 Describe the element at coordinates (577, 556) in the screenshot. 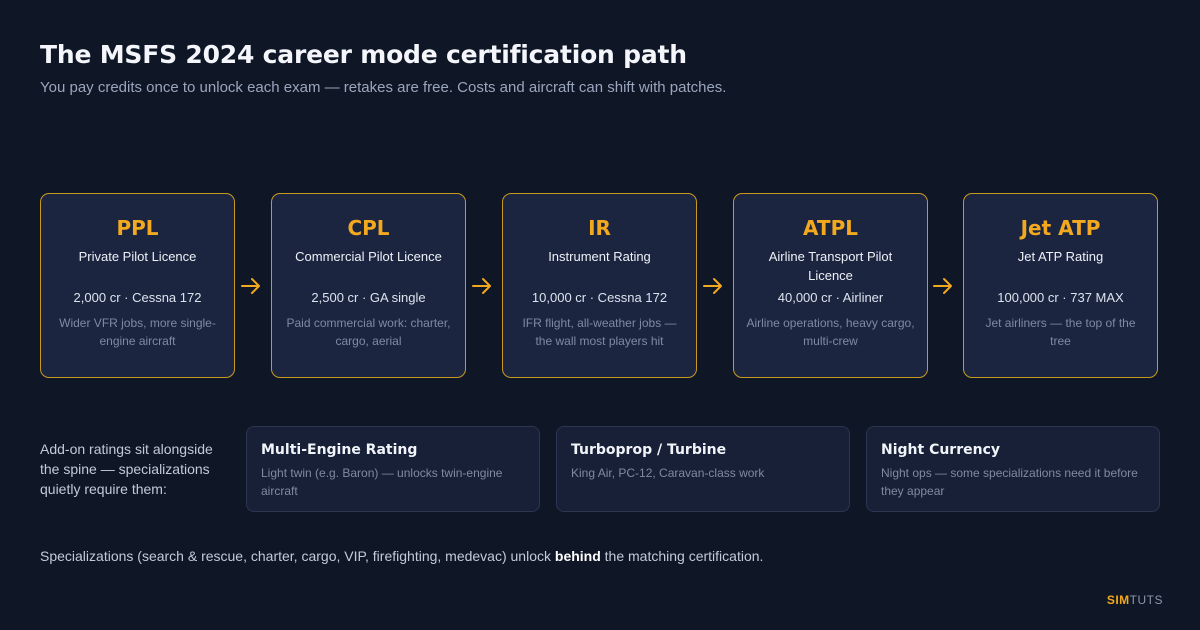

I see `footnote-emphasis: behind` at that location.